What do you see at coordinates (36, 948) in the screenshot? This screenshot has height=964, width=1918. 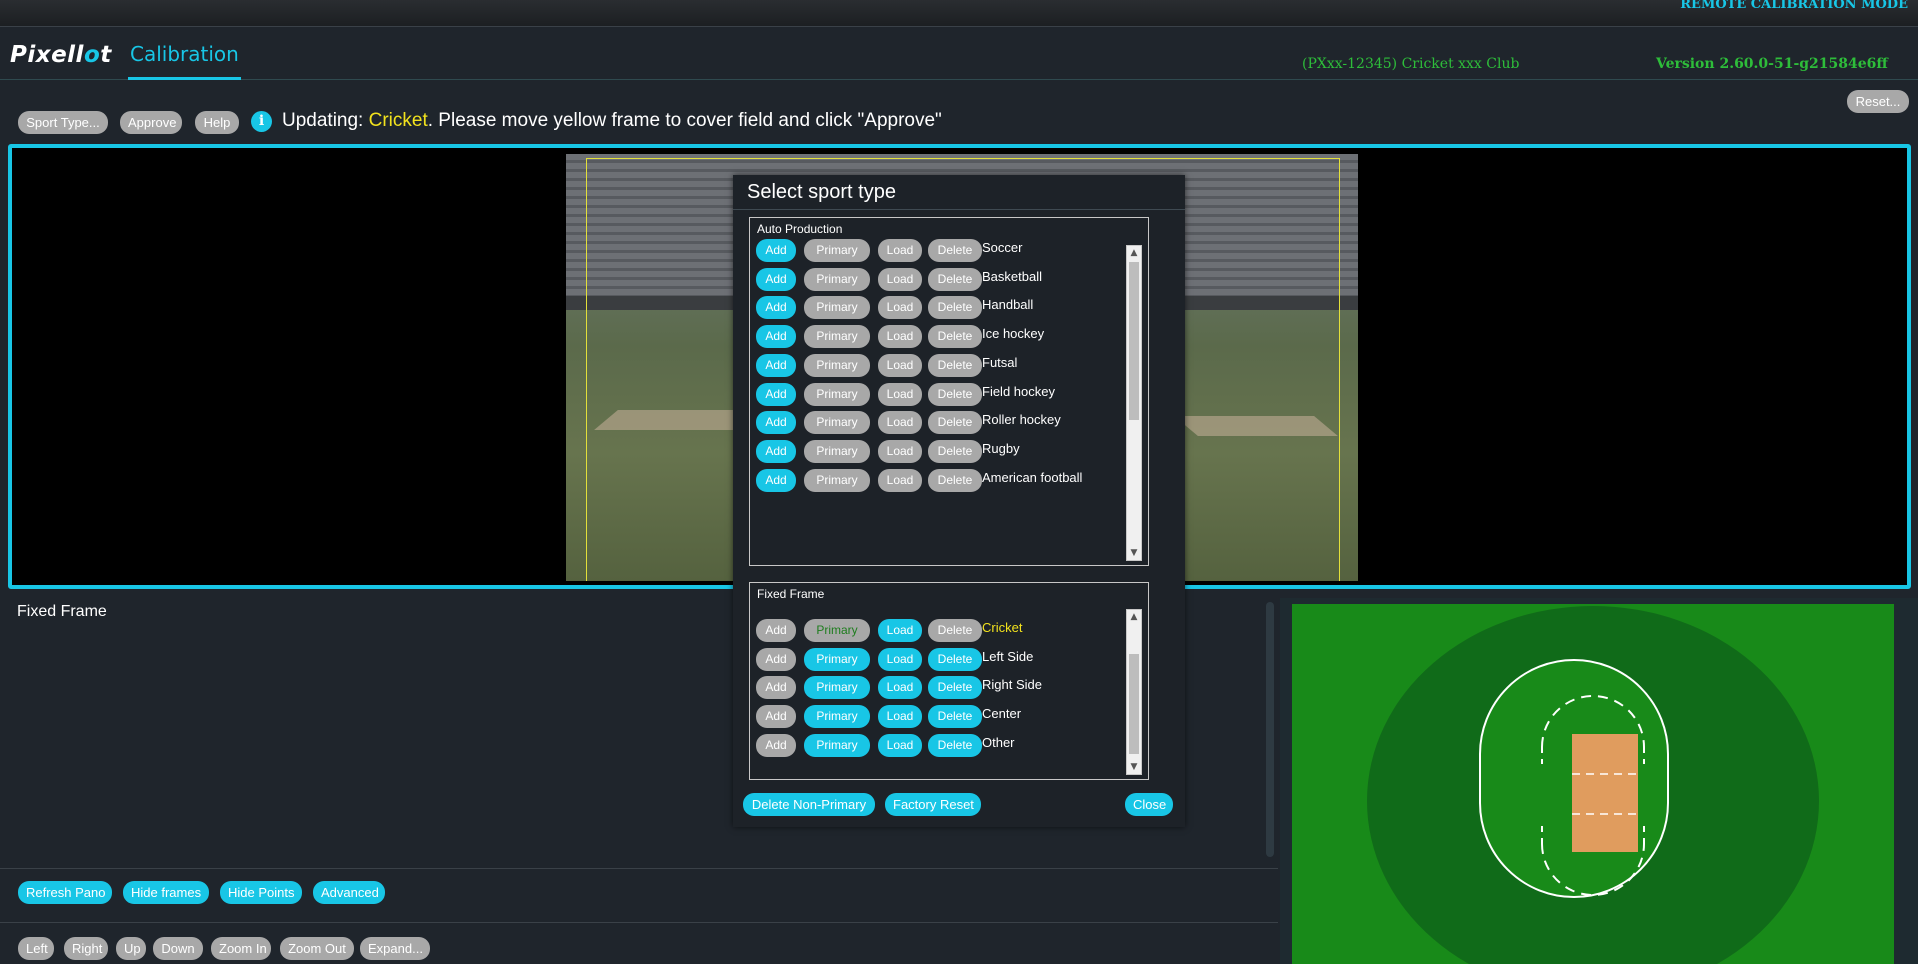 I see `left-button: Left` at bounding box center [36, 948].